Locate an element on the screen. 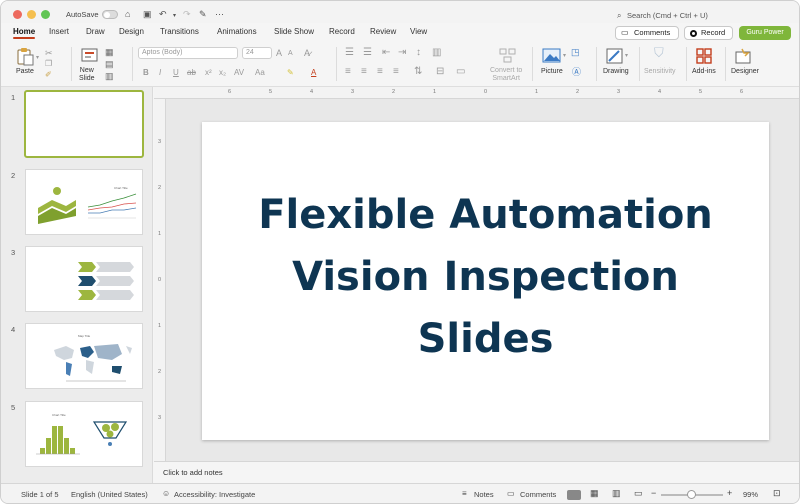 This screenshot has height=504, width=800. font-name-field: Aptos (Body) is located at coordinates (188, 53).